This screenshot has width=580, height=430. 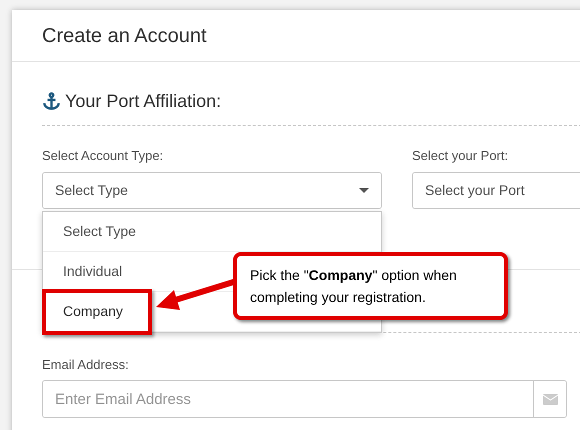 What do you see at coordinates (496, 190) in the screenshot?
I see `port-select: Select your Port` at bounding box center [496, 190].